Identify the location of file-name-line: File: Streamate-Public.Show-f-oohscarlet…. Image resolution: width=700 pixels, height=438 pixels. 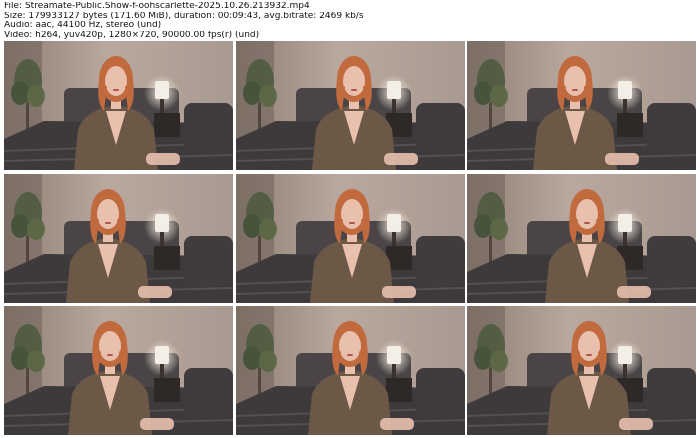
(157, 6).